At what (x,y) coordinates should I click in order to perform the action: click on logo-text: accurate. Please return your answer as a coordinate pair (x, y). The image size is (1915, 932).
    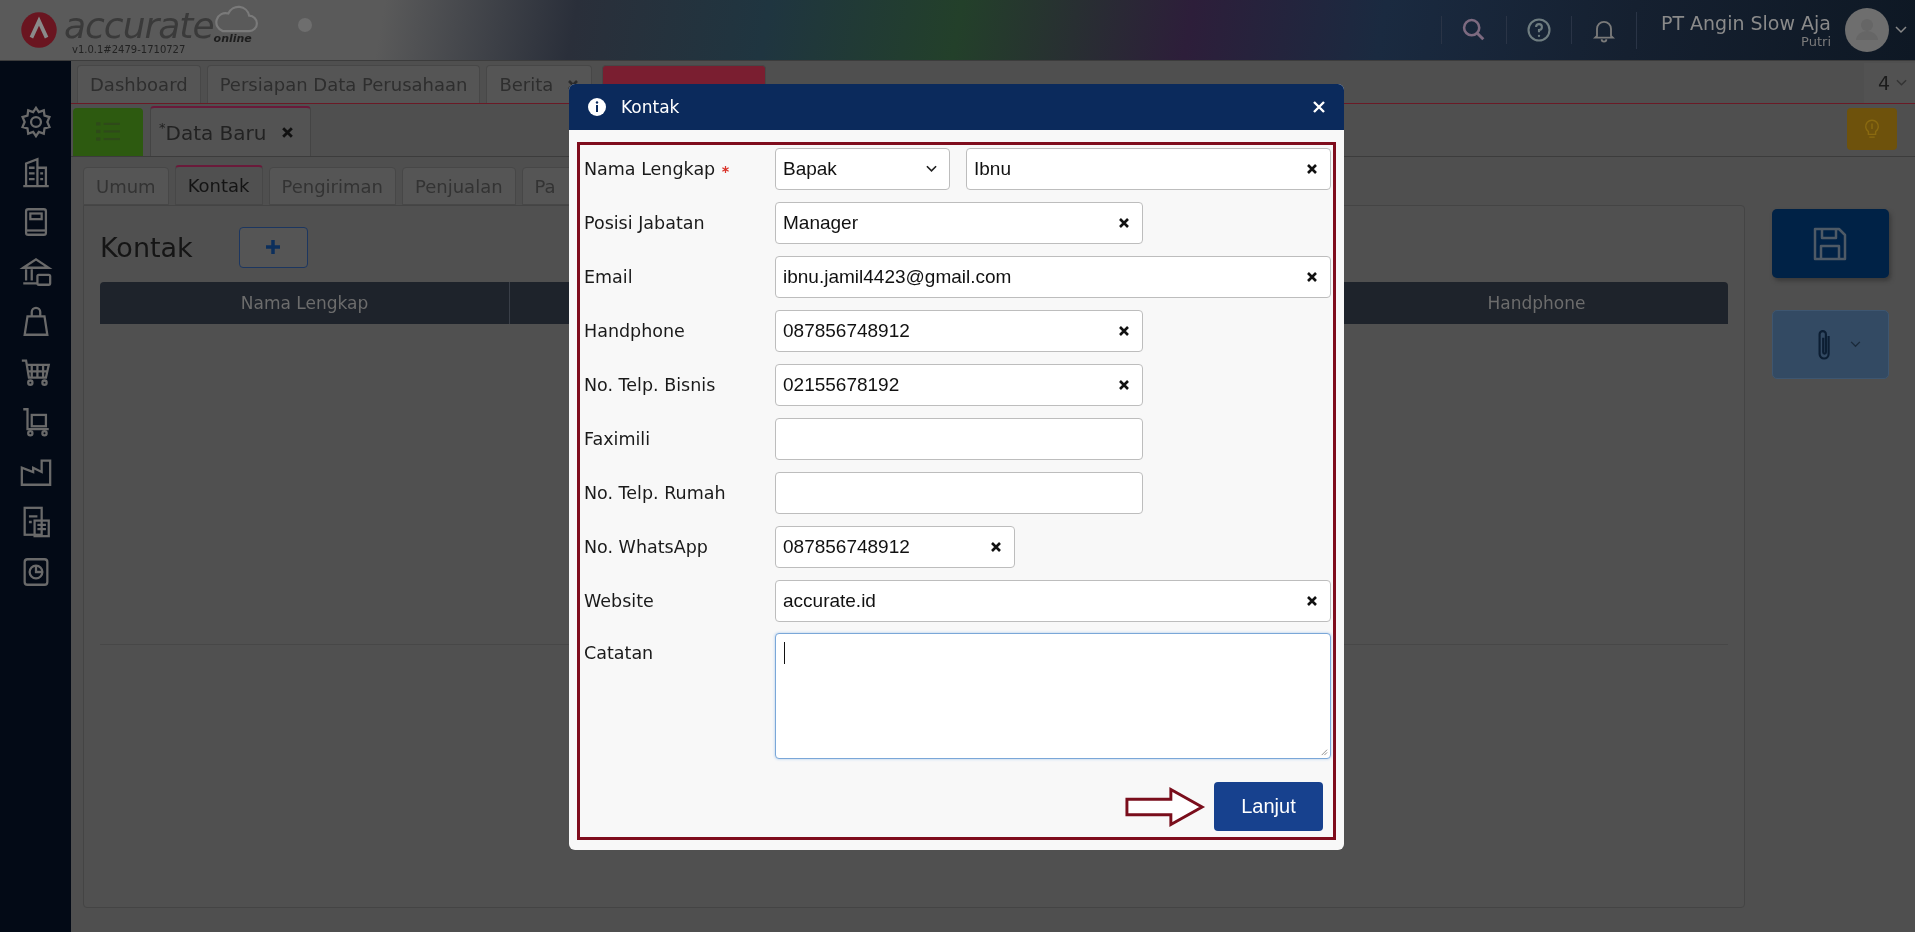
    Looking at the image, I should click on (139, 25).